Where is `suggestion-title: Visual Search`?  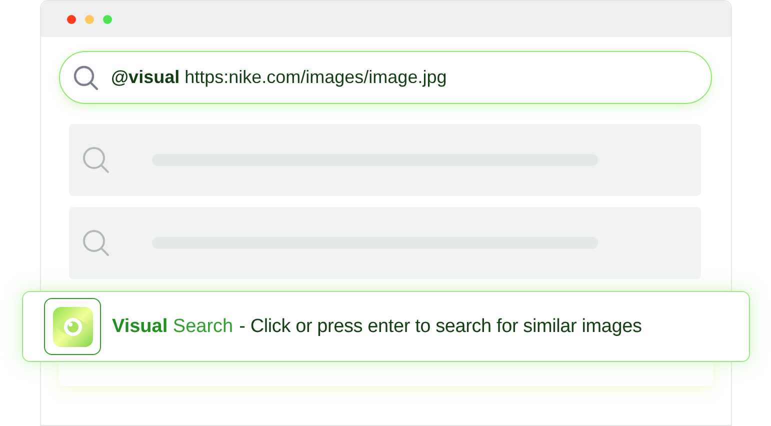 suggestion-title: Visual Search is located at coordinates (173, 327).